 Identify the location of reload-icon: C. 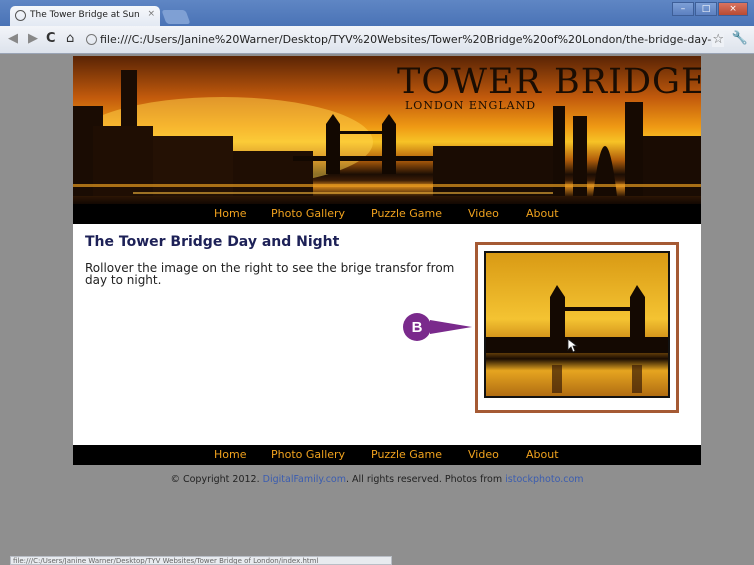
(51, 38).